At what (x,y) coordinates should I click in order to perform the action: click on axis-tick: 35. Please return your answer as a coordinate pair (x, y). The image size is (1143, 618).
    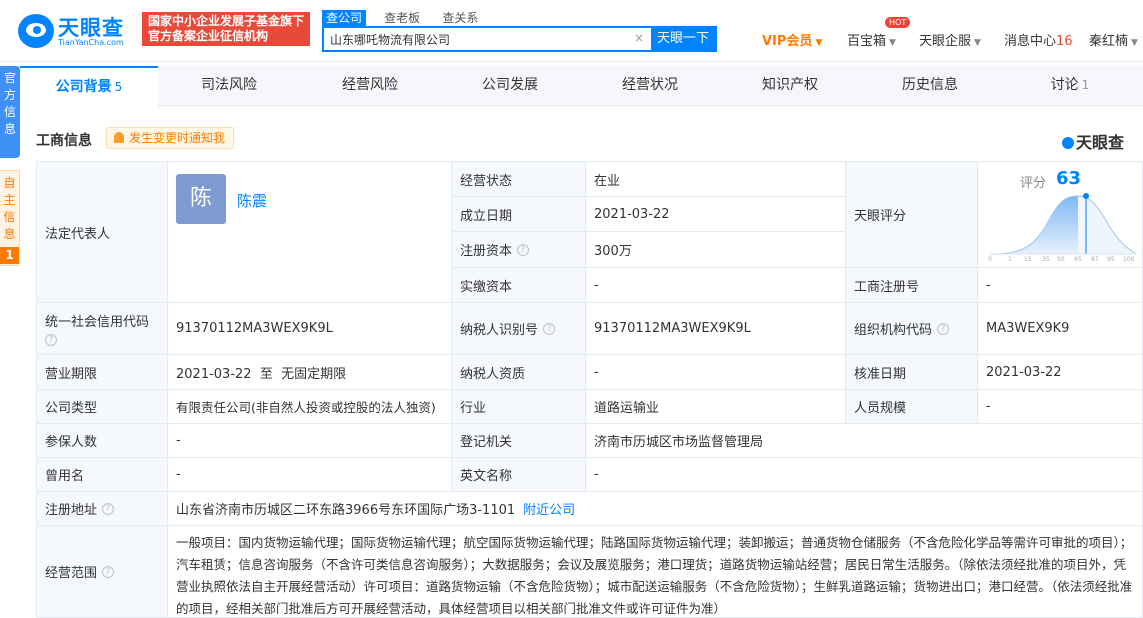
    Looking at the image, I should click on (1046, 259).